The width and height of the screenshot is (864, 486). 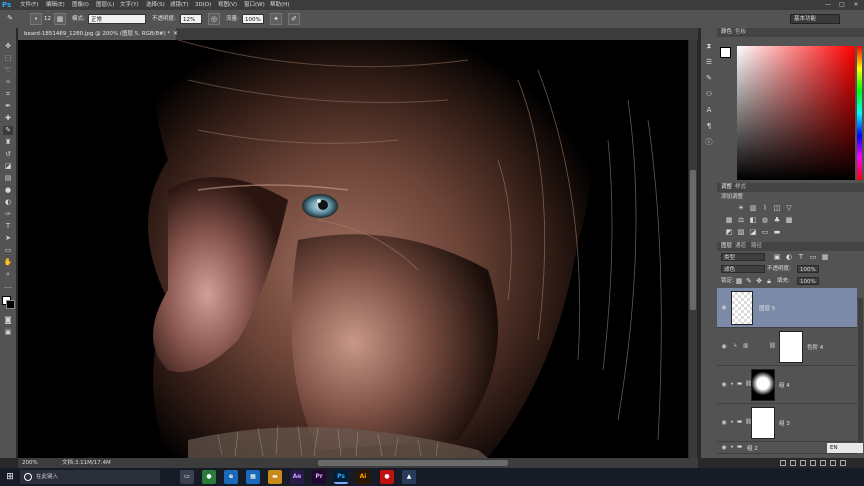 I want to click on tab-color: 颜色, so click(x=726, y=32).